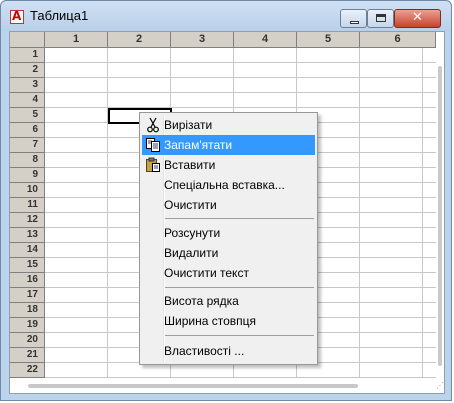 The height and width of the screenshot is (403, 454). Describe the element at coordinates (190, 205) in the screenshot. I see `menu-item-label: Очистити` at that location.